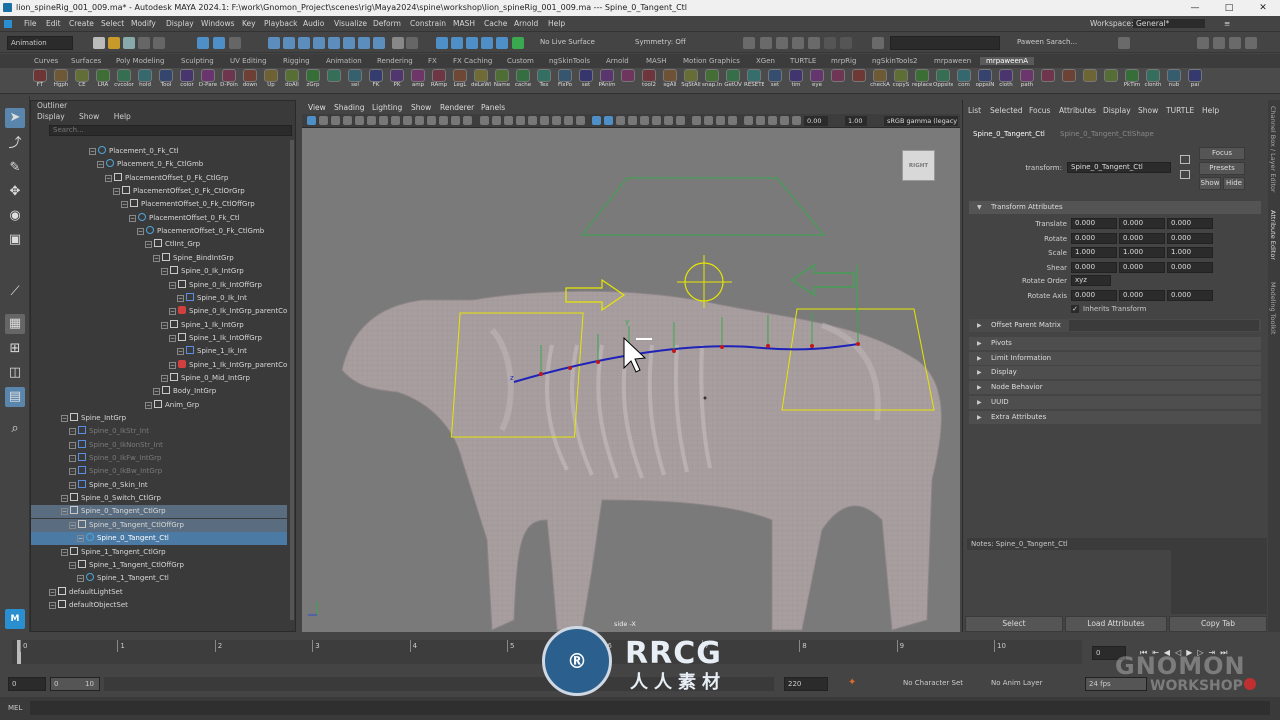 This screenshot has width=1280, height=720. What do you see at coordinates (1190, 238) in the screenshot?
I see `rotate-z-field: 0.000` at bounding box center [1190, 238].